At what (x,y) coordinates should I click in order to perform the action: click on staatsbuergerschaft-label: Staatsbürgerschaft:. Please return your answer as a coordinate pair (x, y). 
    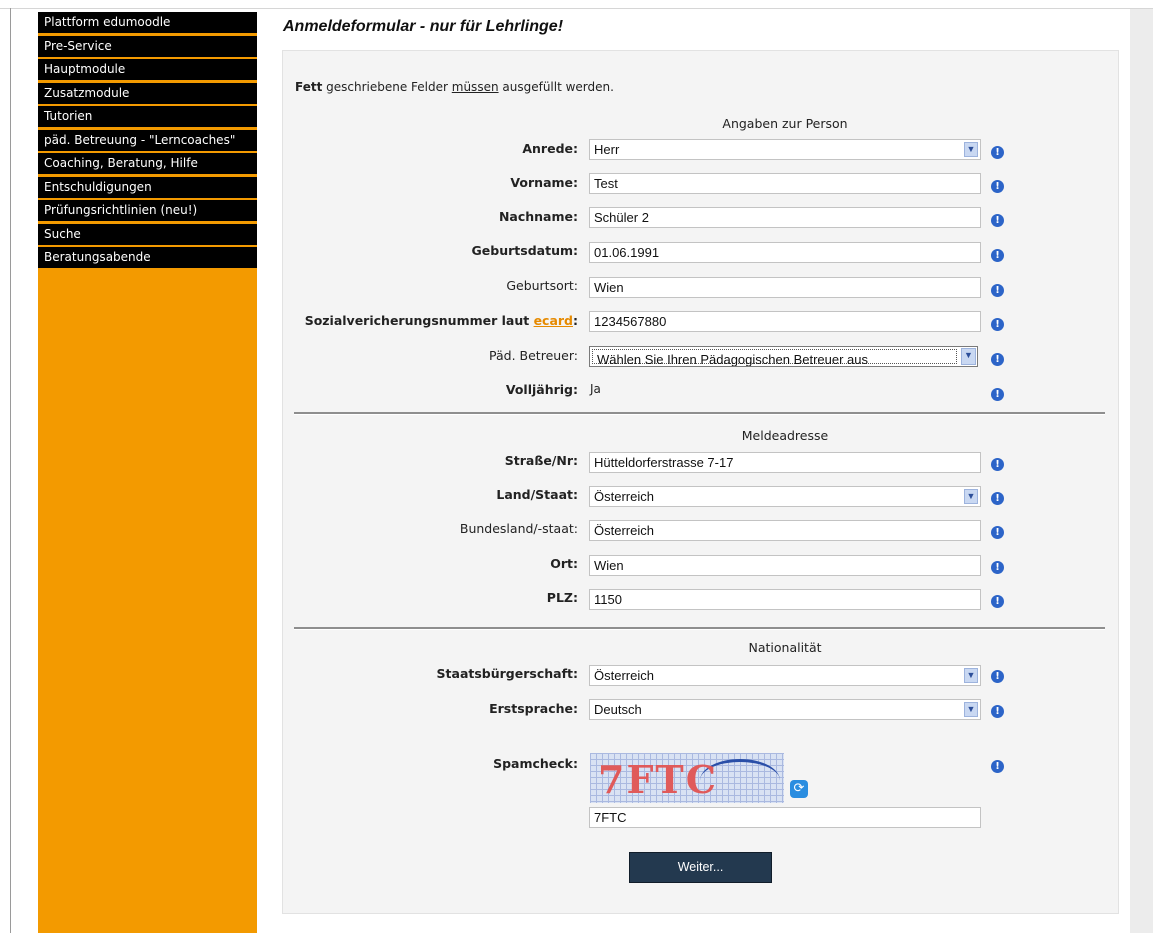
    Looking at the image, I should click on (507, 673).